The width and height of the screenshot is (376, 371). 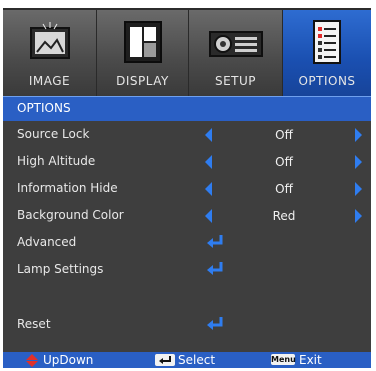 I want to click on tab-setup: SETUP, so click(x=236, y=53).